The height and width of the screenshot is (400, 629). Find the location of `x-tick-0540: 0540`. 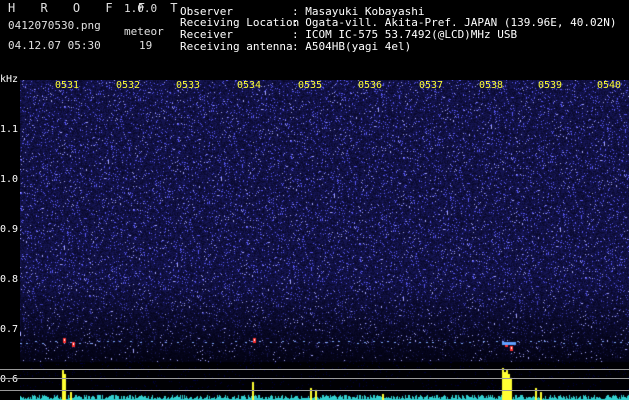

x-tick-0540: 0540 is located at coordinates (609, 85).